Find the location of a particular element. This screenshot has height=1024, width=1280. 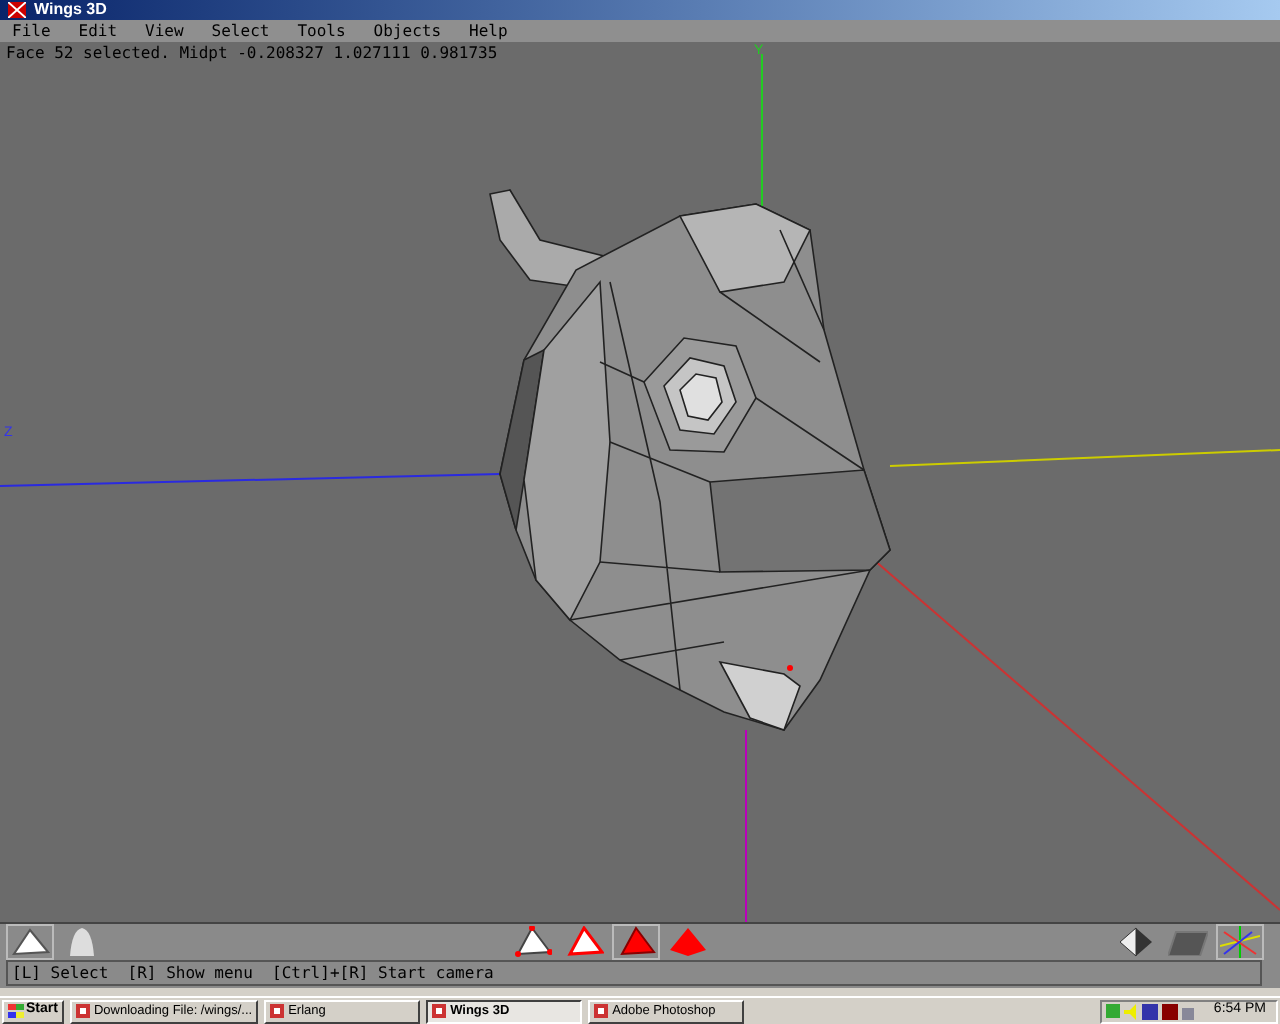

axes-mode-button is located at coordinates (1240, 942).